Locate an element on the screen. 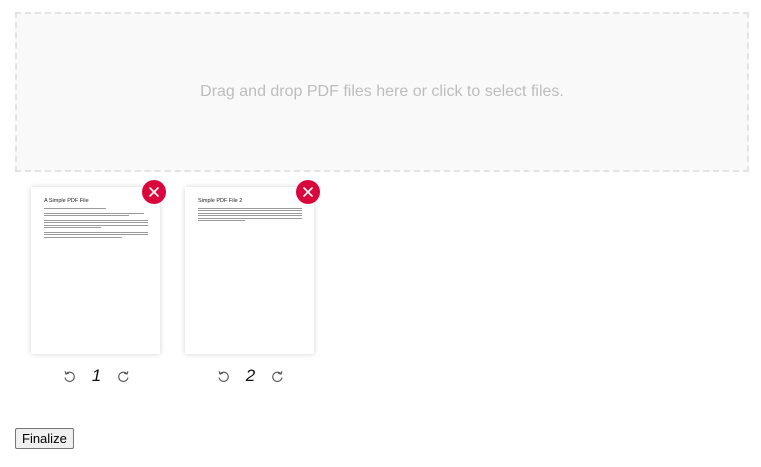 The width and height of the screenshot is (761, 467). page-thumbnail: A Simple PDF File is located at coordinates (98, 267).